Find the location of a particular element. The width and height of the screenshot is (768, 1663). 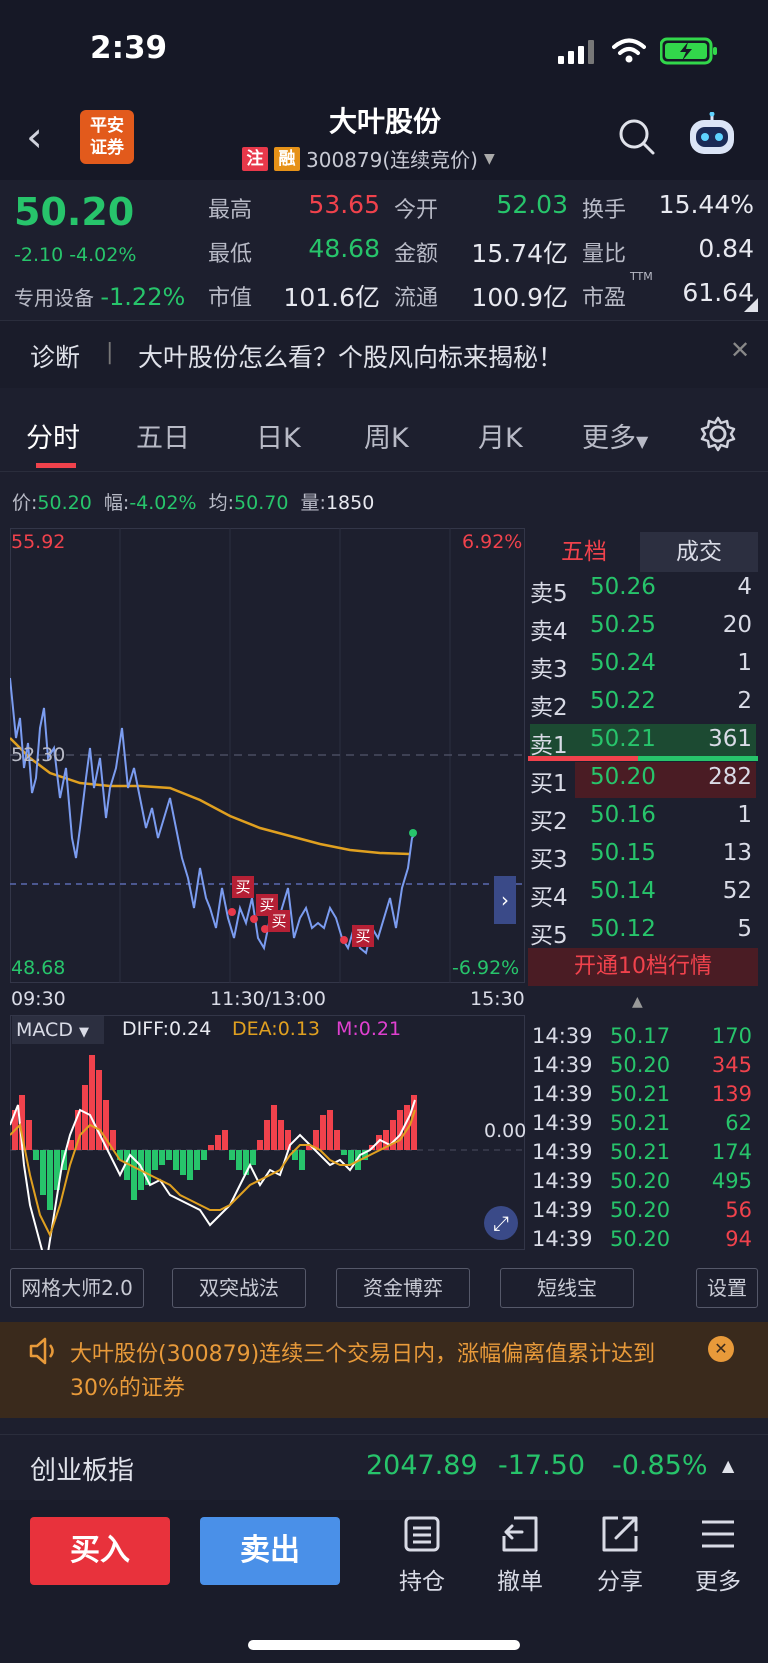

bid-row: 买5 50.12 5 is located at coordinates (643, 932).